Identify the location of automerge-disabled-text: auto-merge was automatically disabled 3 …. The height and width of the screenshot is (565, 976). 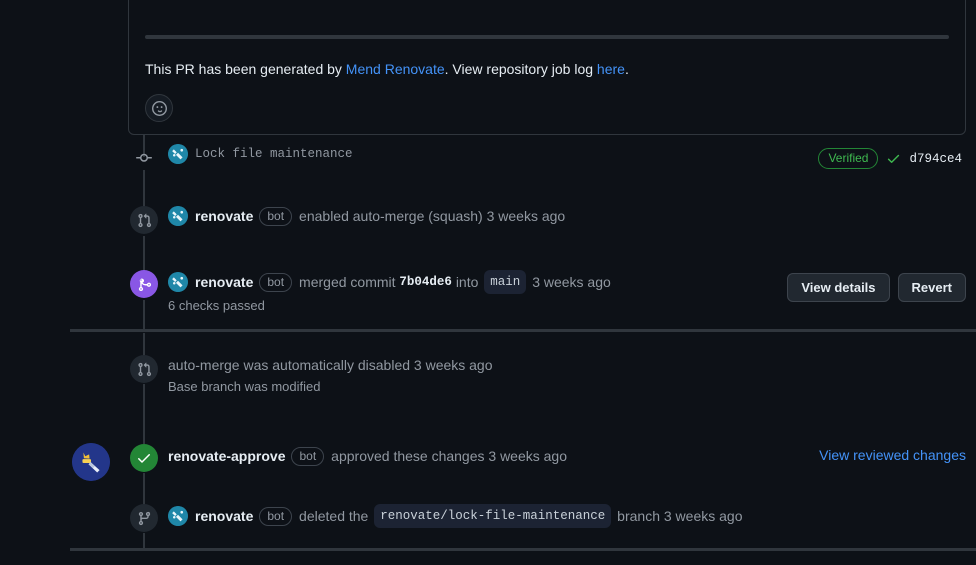
(330, 365).